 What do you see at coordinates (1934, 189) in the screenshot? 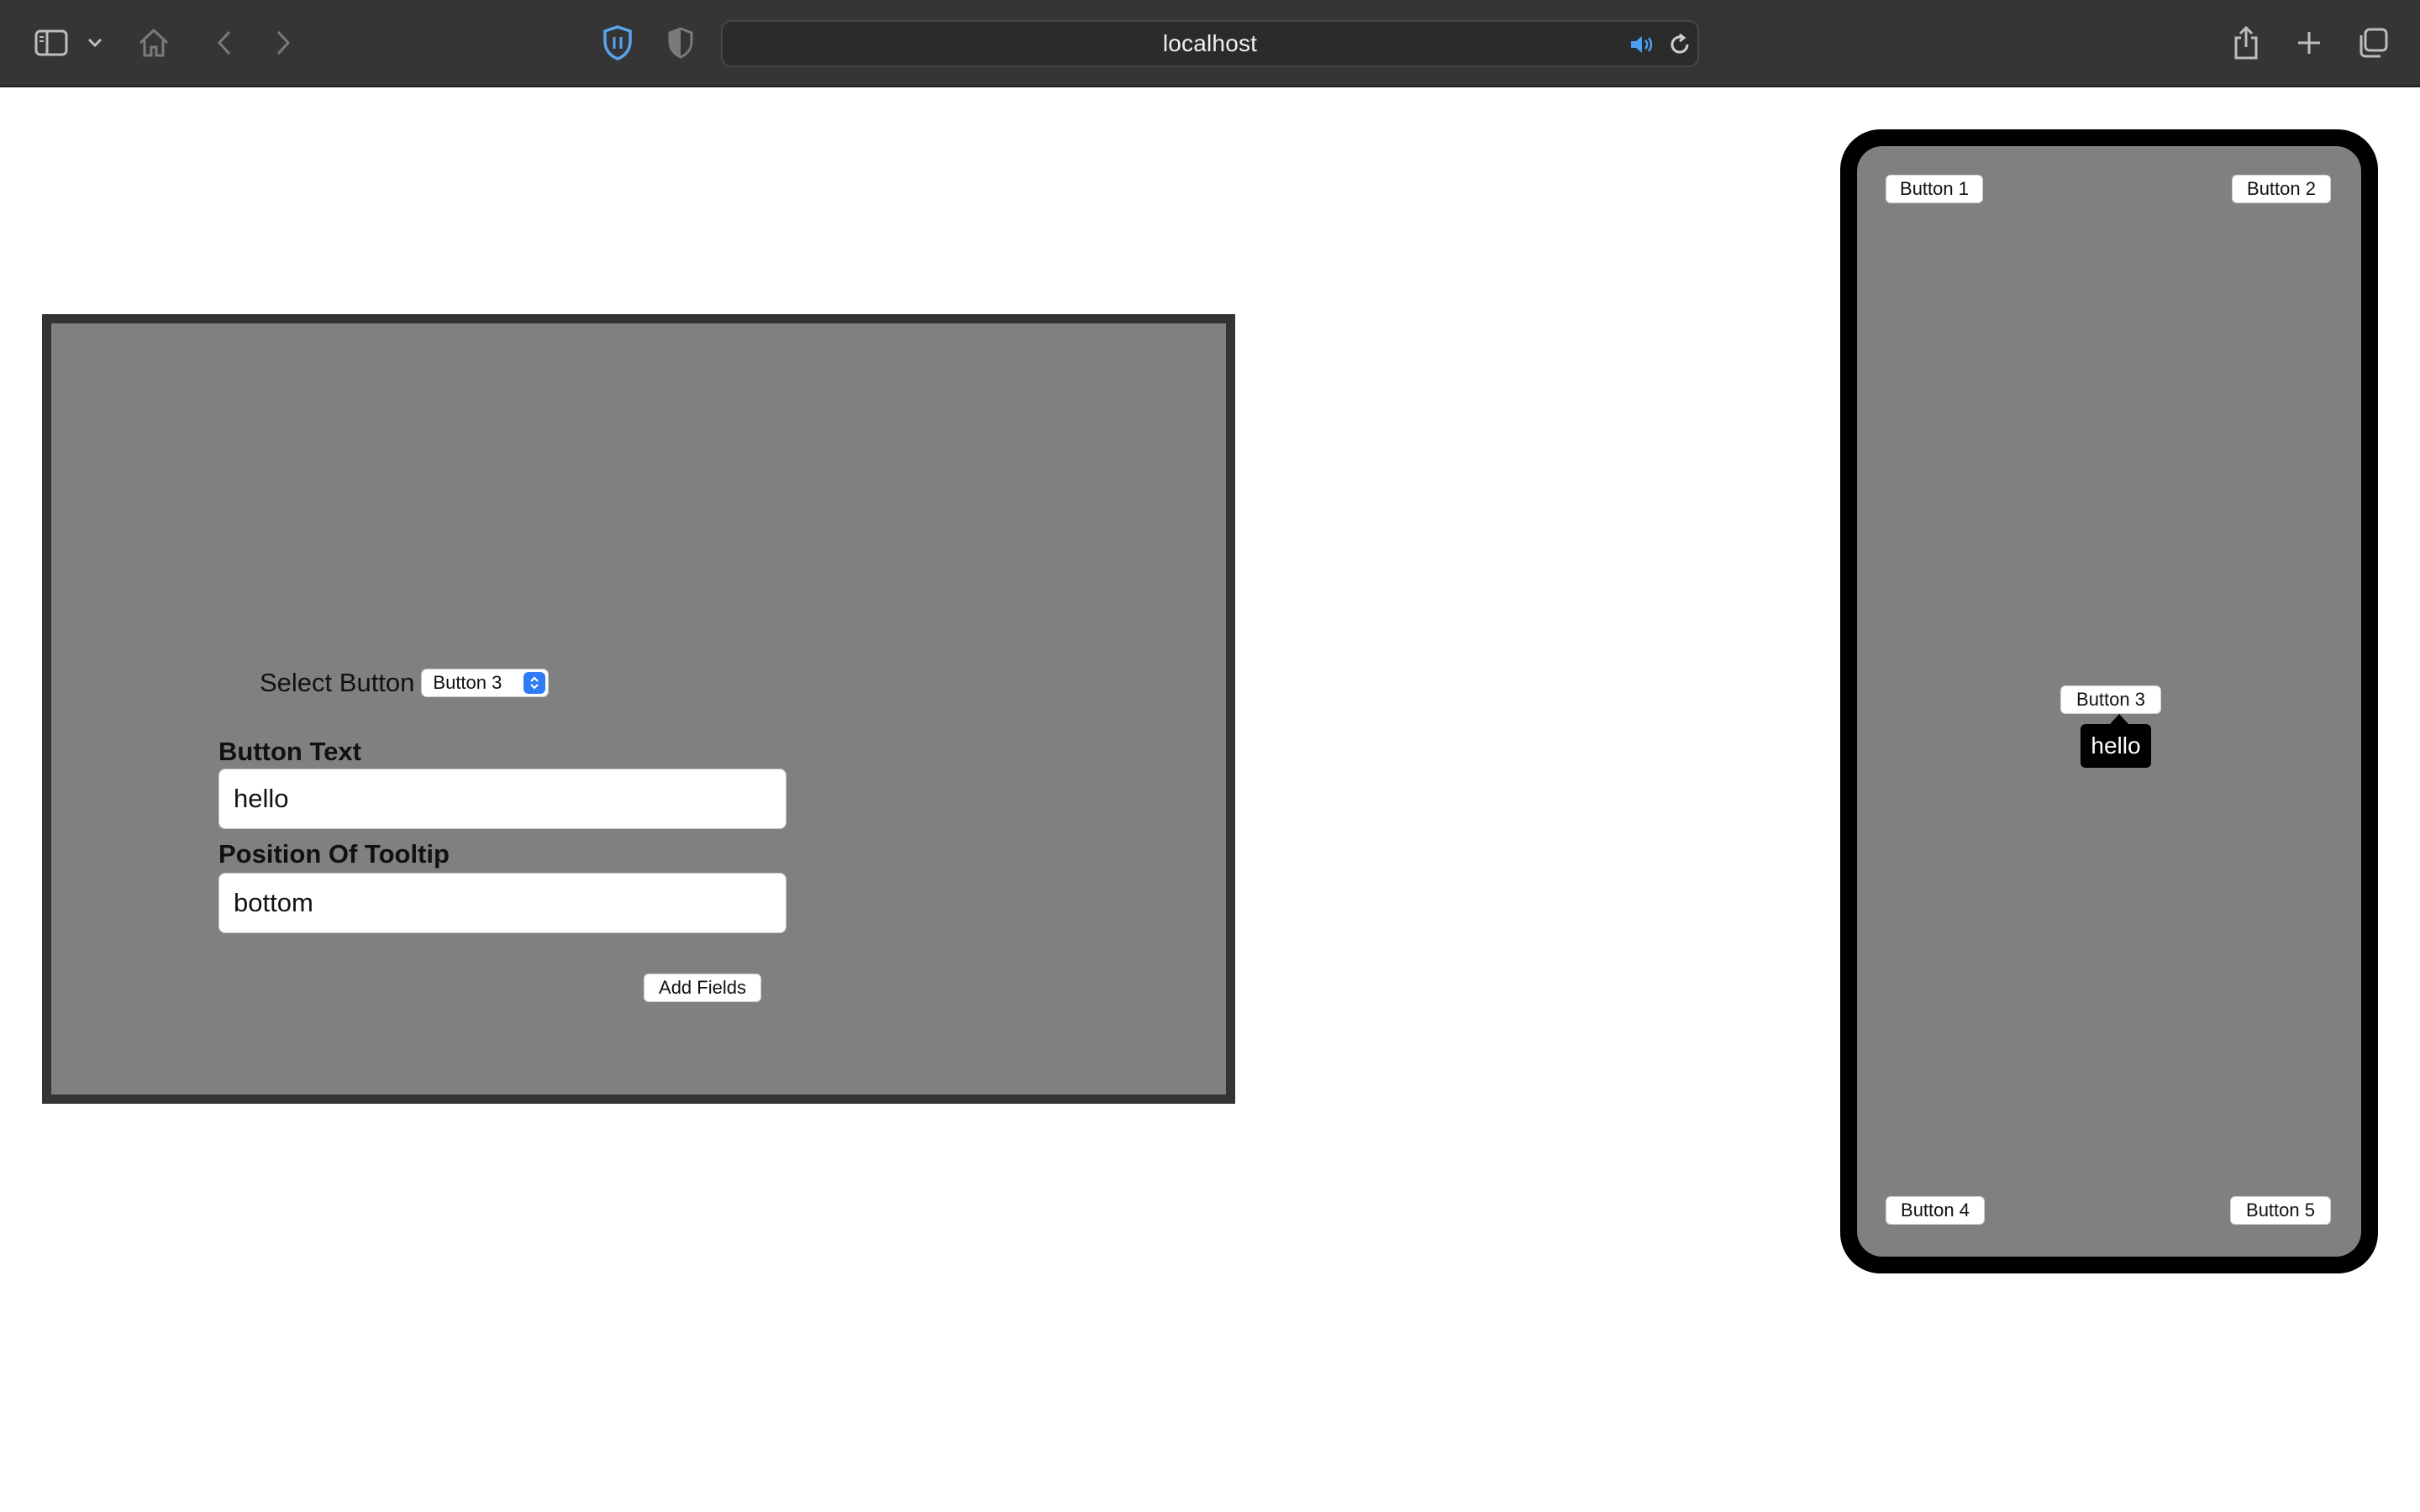
I see `preview-button-1: Button 1` at bounding box center [1934, 189].